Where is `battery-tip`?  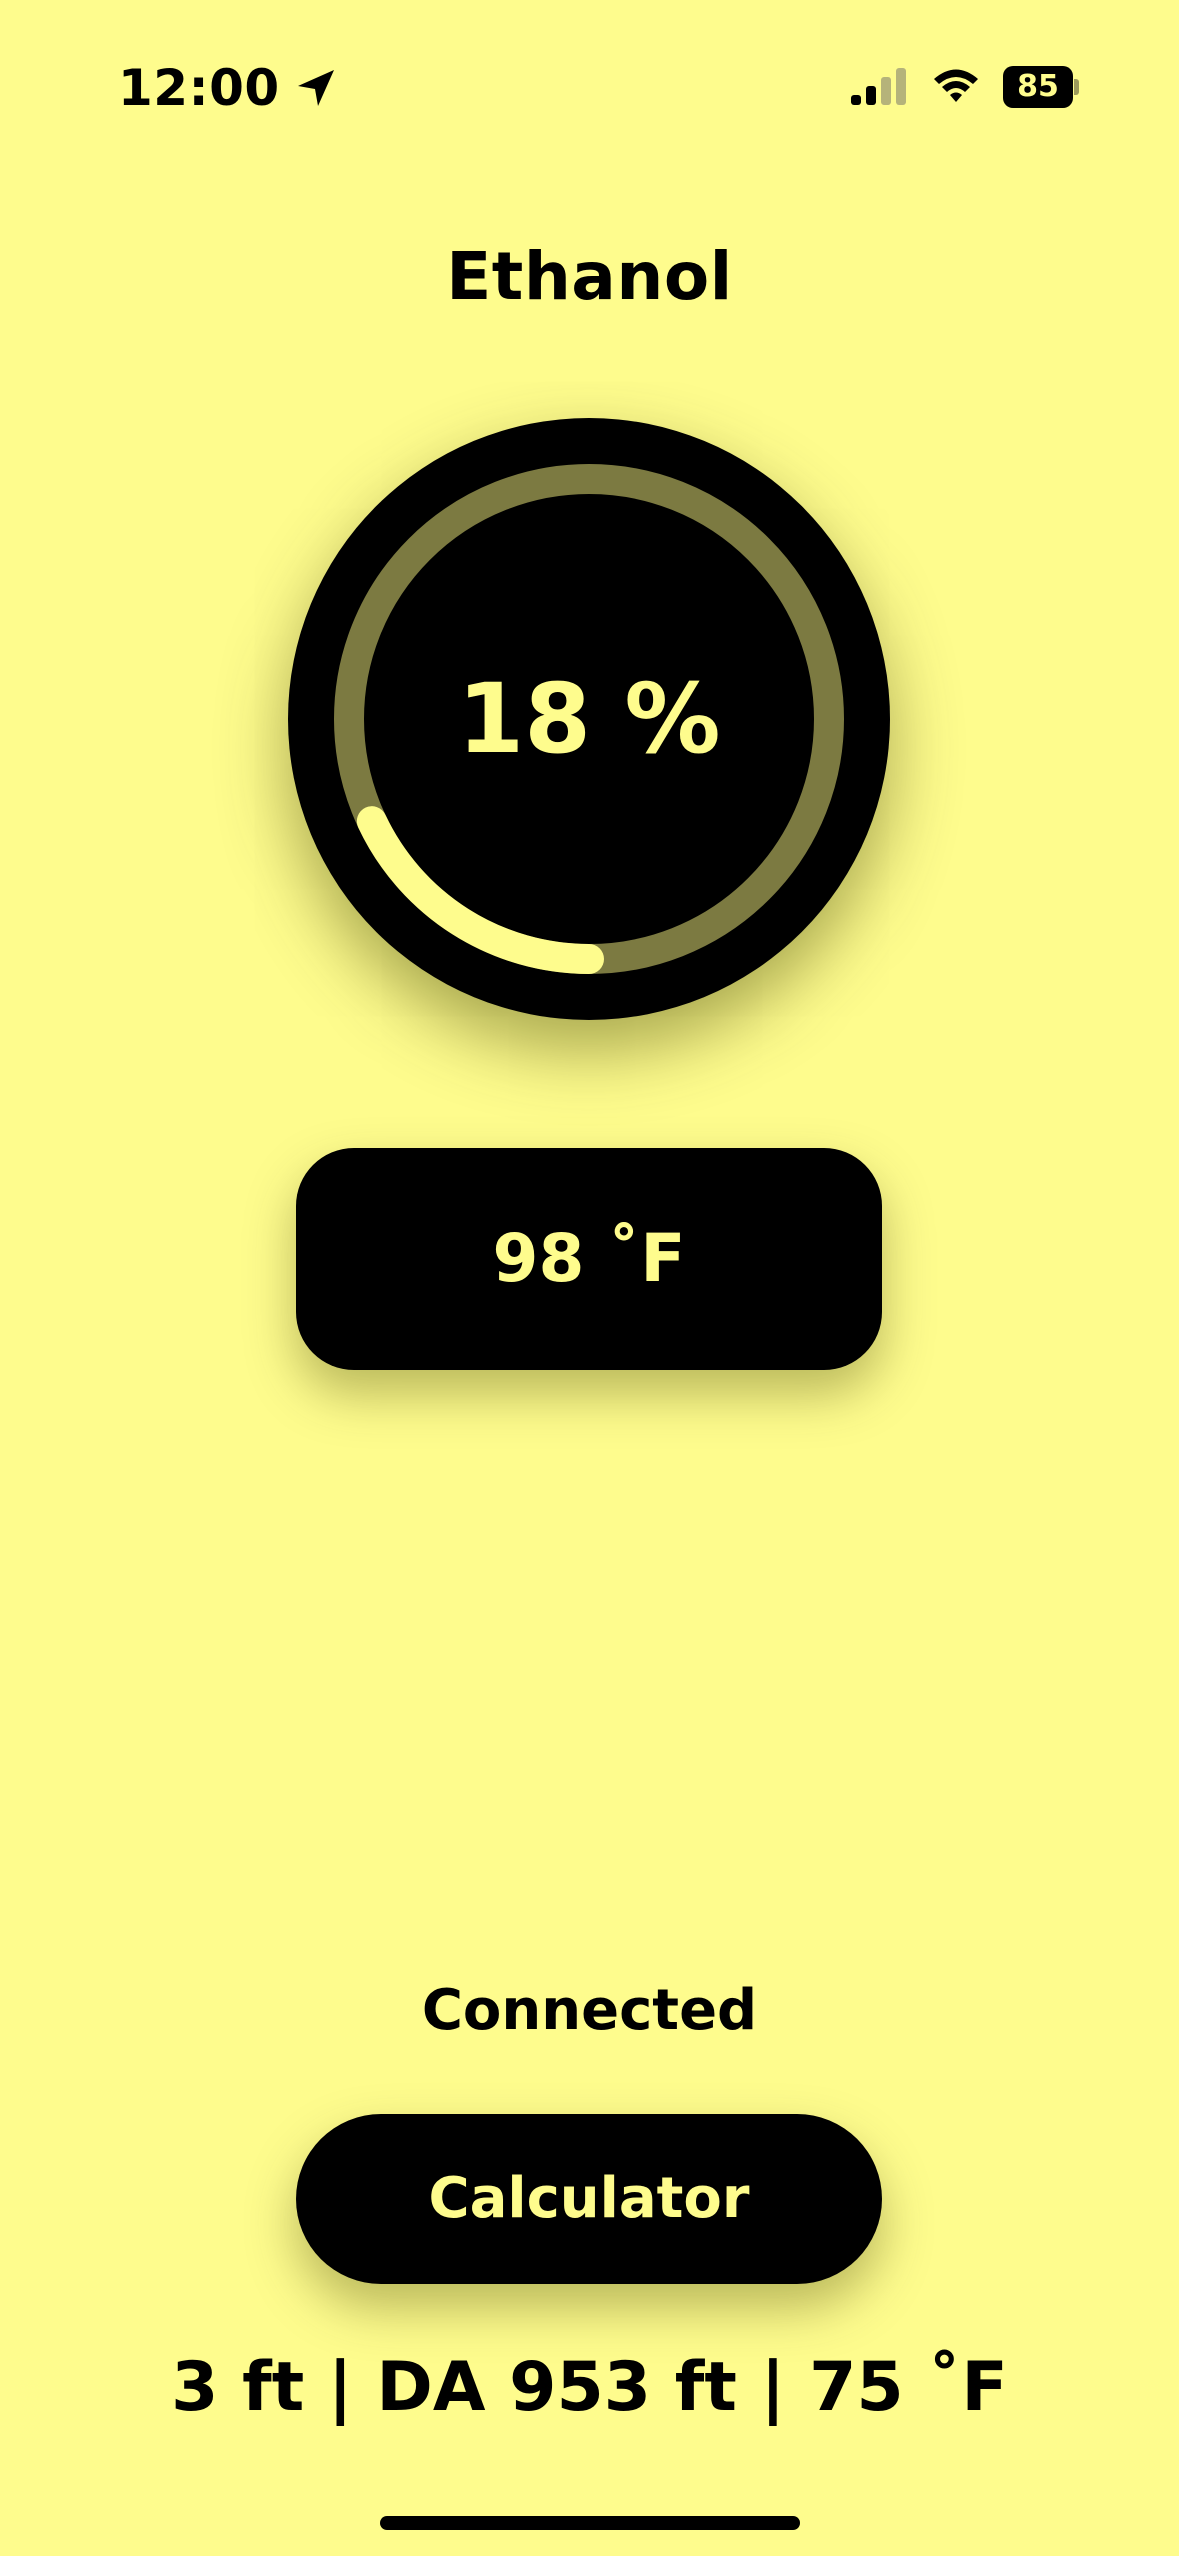
battery-tip is located at coordinates (1076, 87).